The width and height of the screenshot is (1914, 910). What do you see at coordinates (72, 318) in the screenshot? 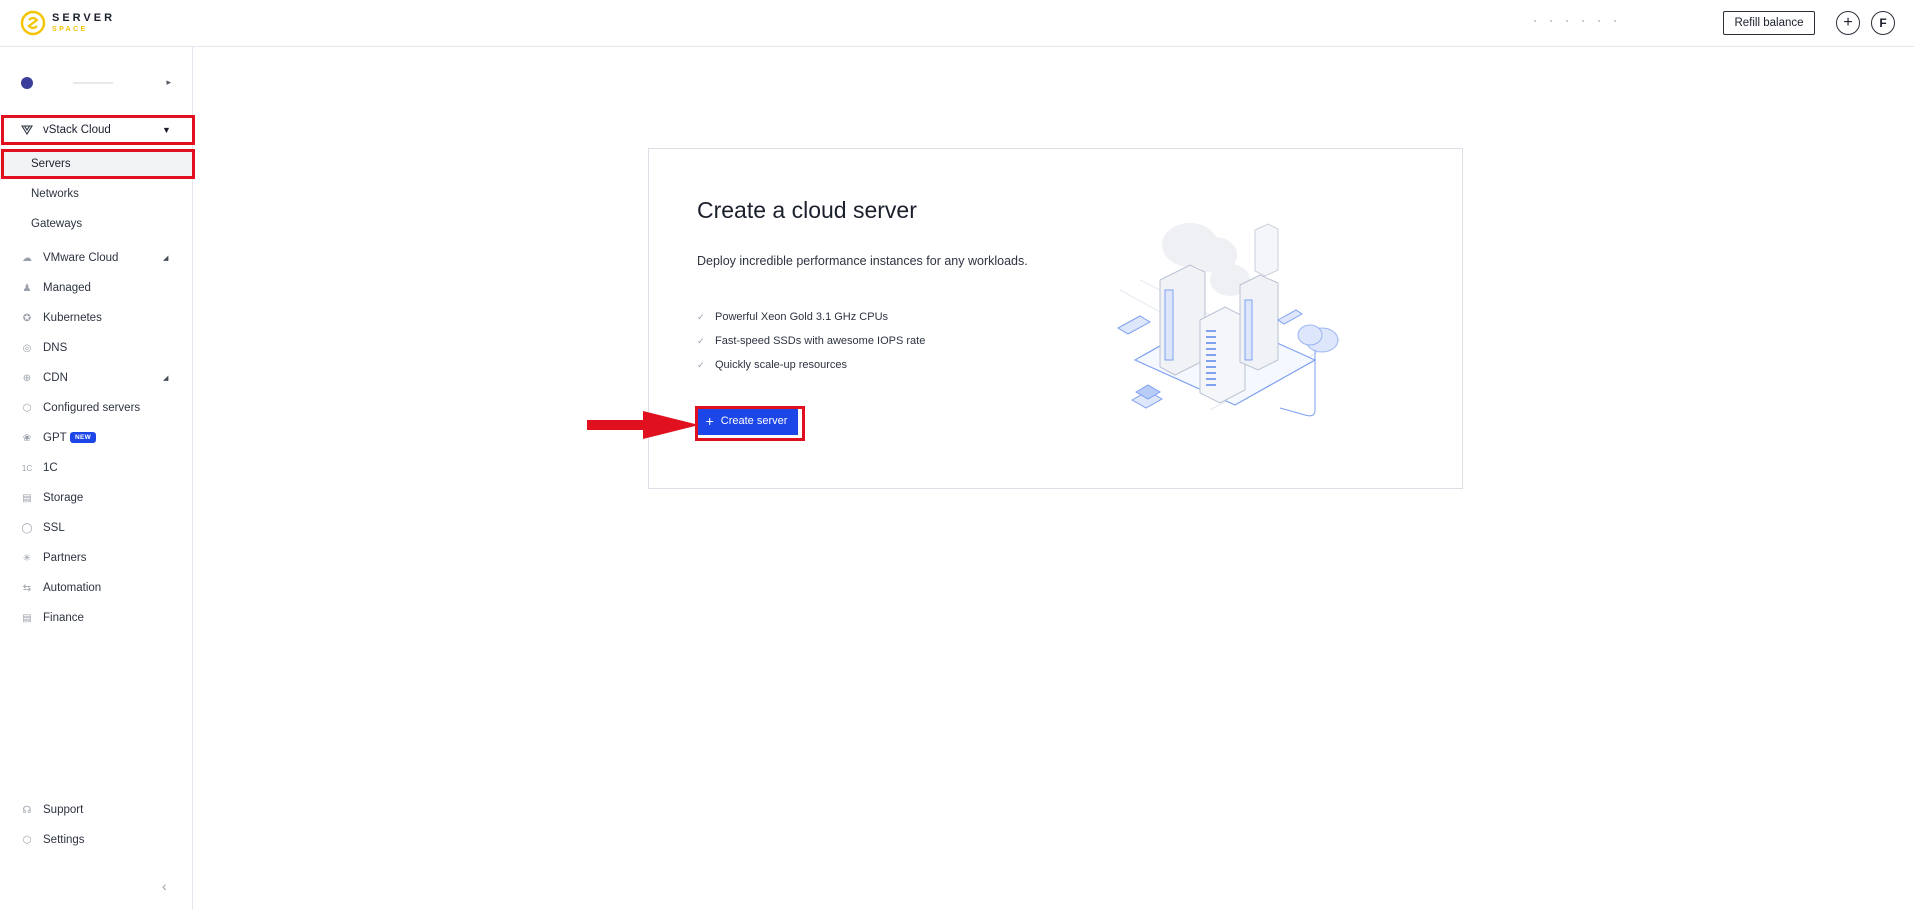
I see `sidebar-item-label: Kubernetes` at bounding box center [72, 318].